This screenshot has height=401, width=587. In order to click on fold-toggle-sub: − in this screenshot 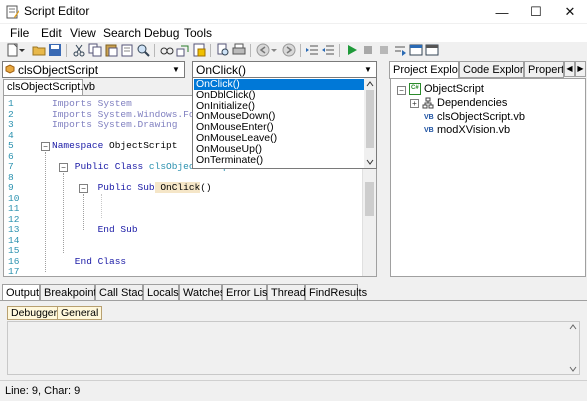, I will do `click(83, 188)`.